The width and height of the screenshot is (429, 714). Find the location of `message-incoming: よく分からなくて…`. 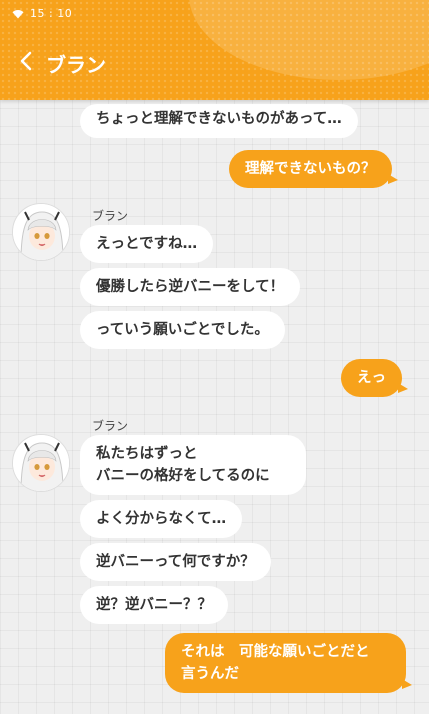

message-incoming: よく分からなくて… is located at coordinates (161, 519).